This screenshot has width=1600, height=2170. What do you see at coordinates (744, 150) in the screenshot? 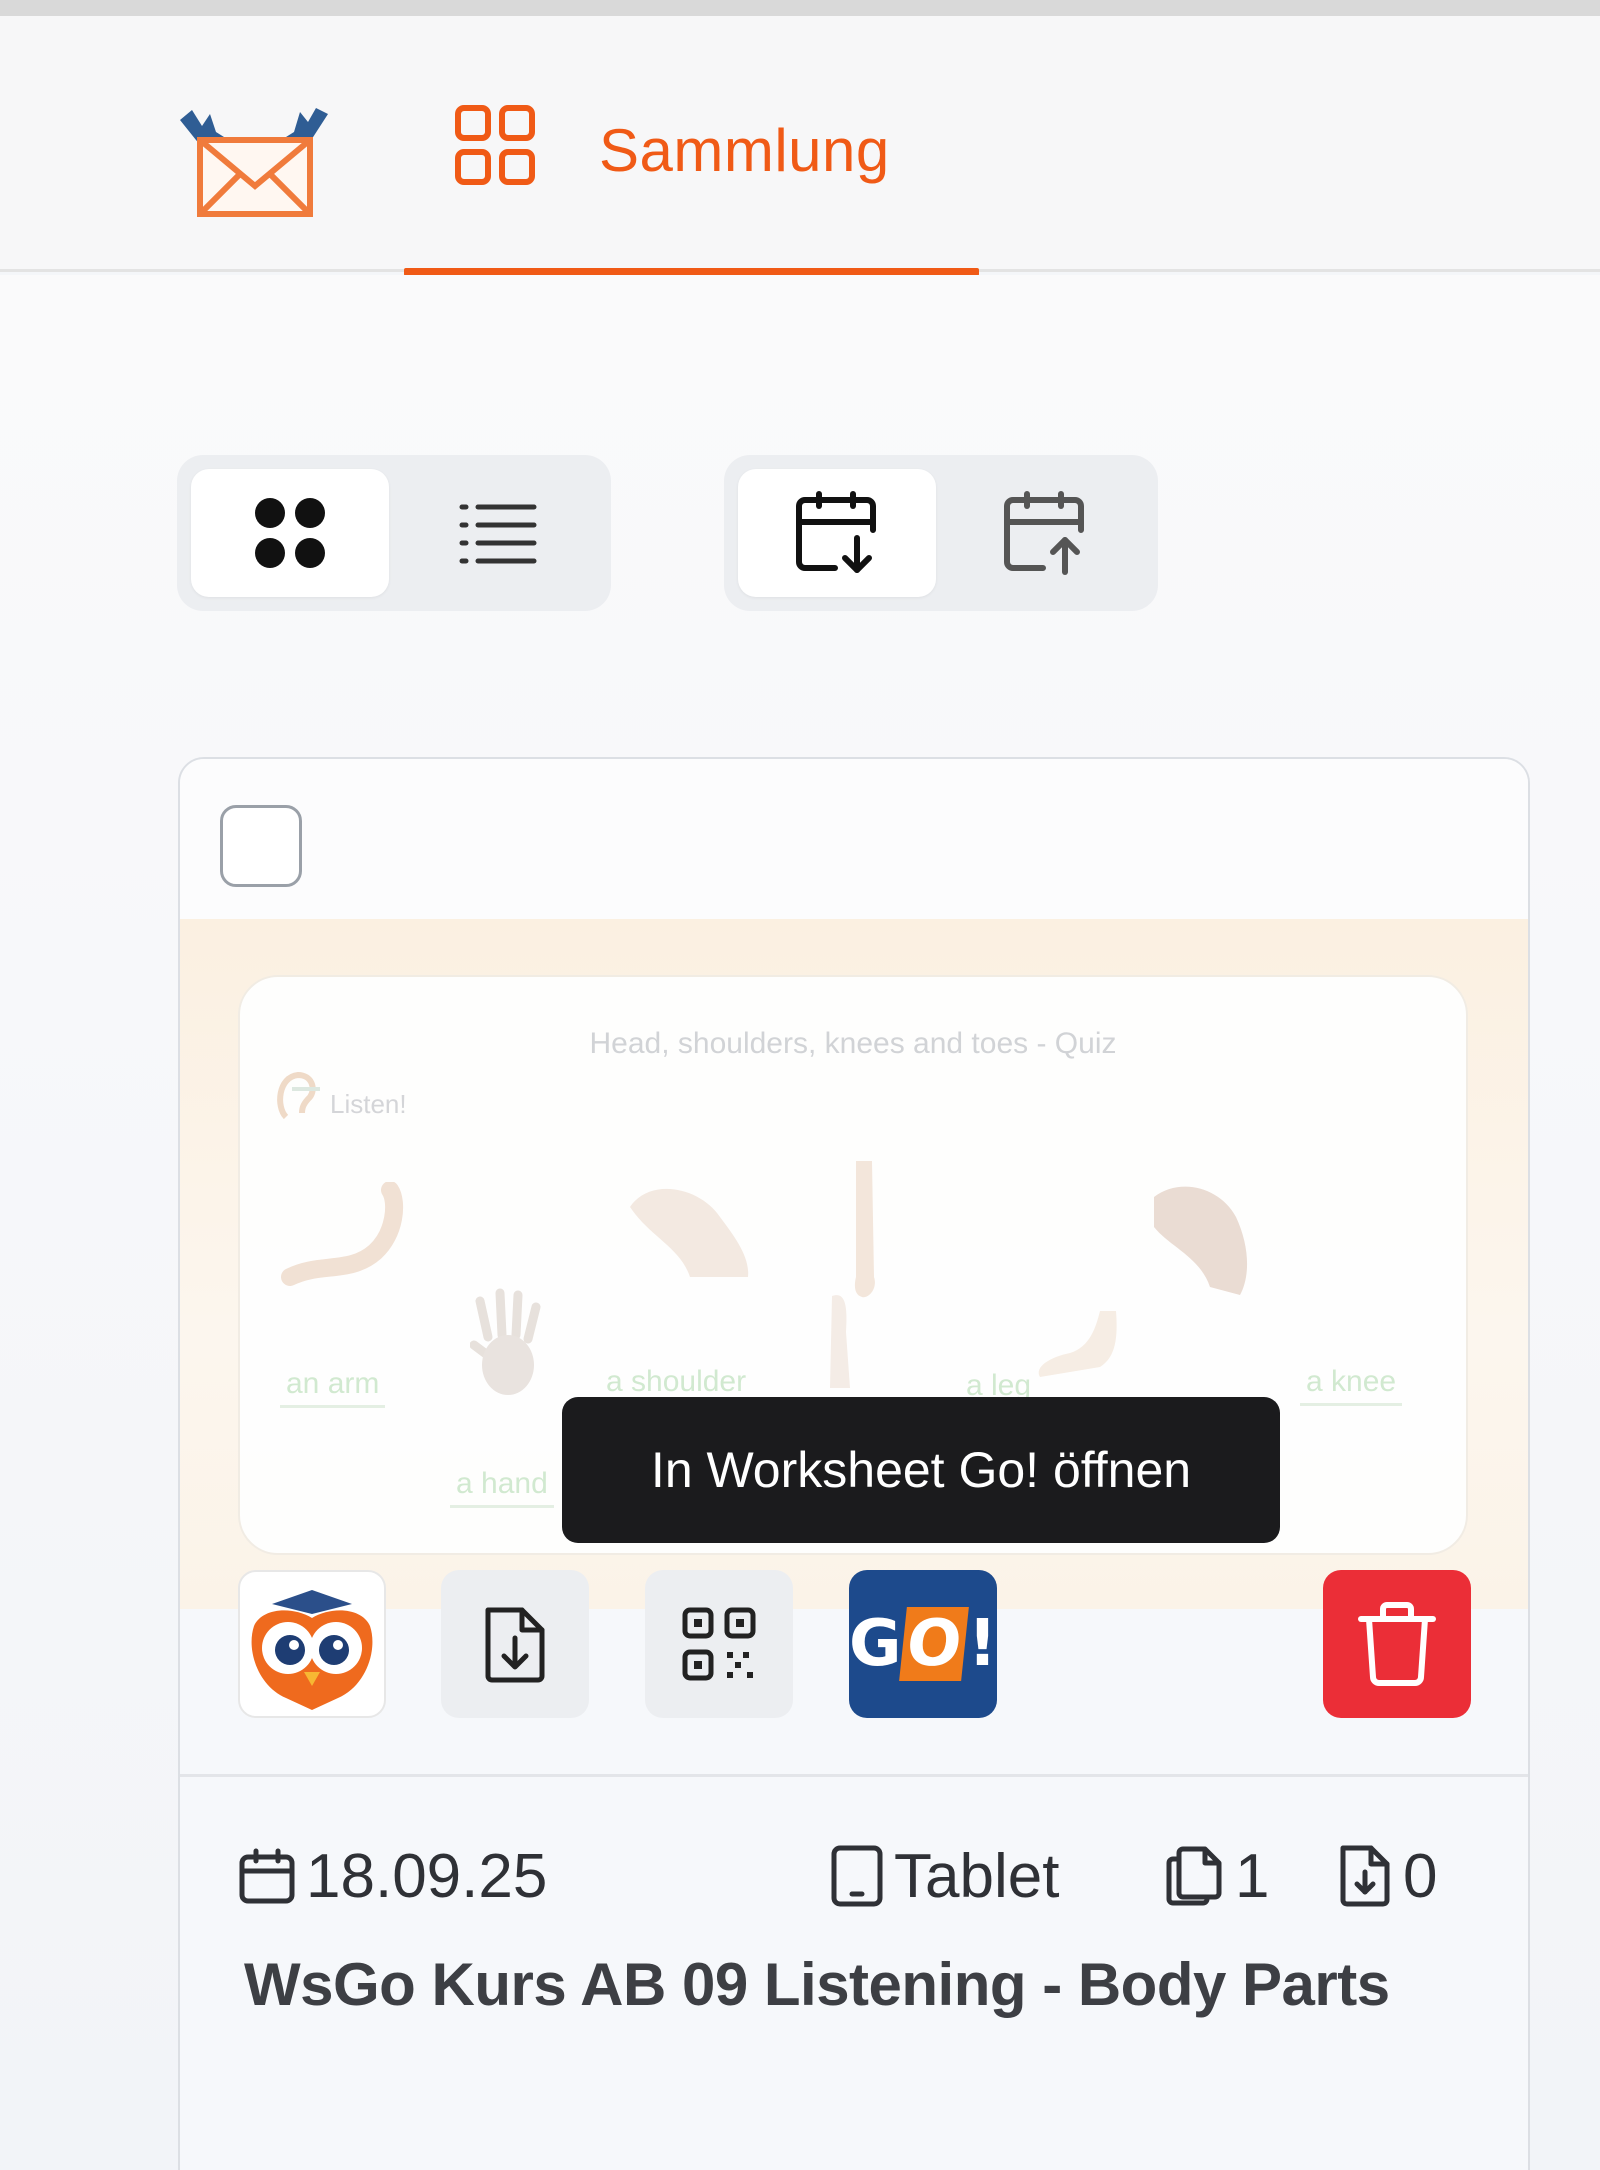
I see `tab-sammlung-label: Sammlung` at bounding box center [744, 150].